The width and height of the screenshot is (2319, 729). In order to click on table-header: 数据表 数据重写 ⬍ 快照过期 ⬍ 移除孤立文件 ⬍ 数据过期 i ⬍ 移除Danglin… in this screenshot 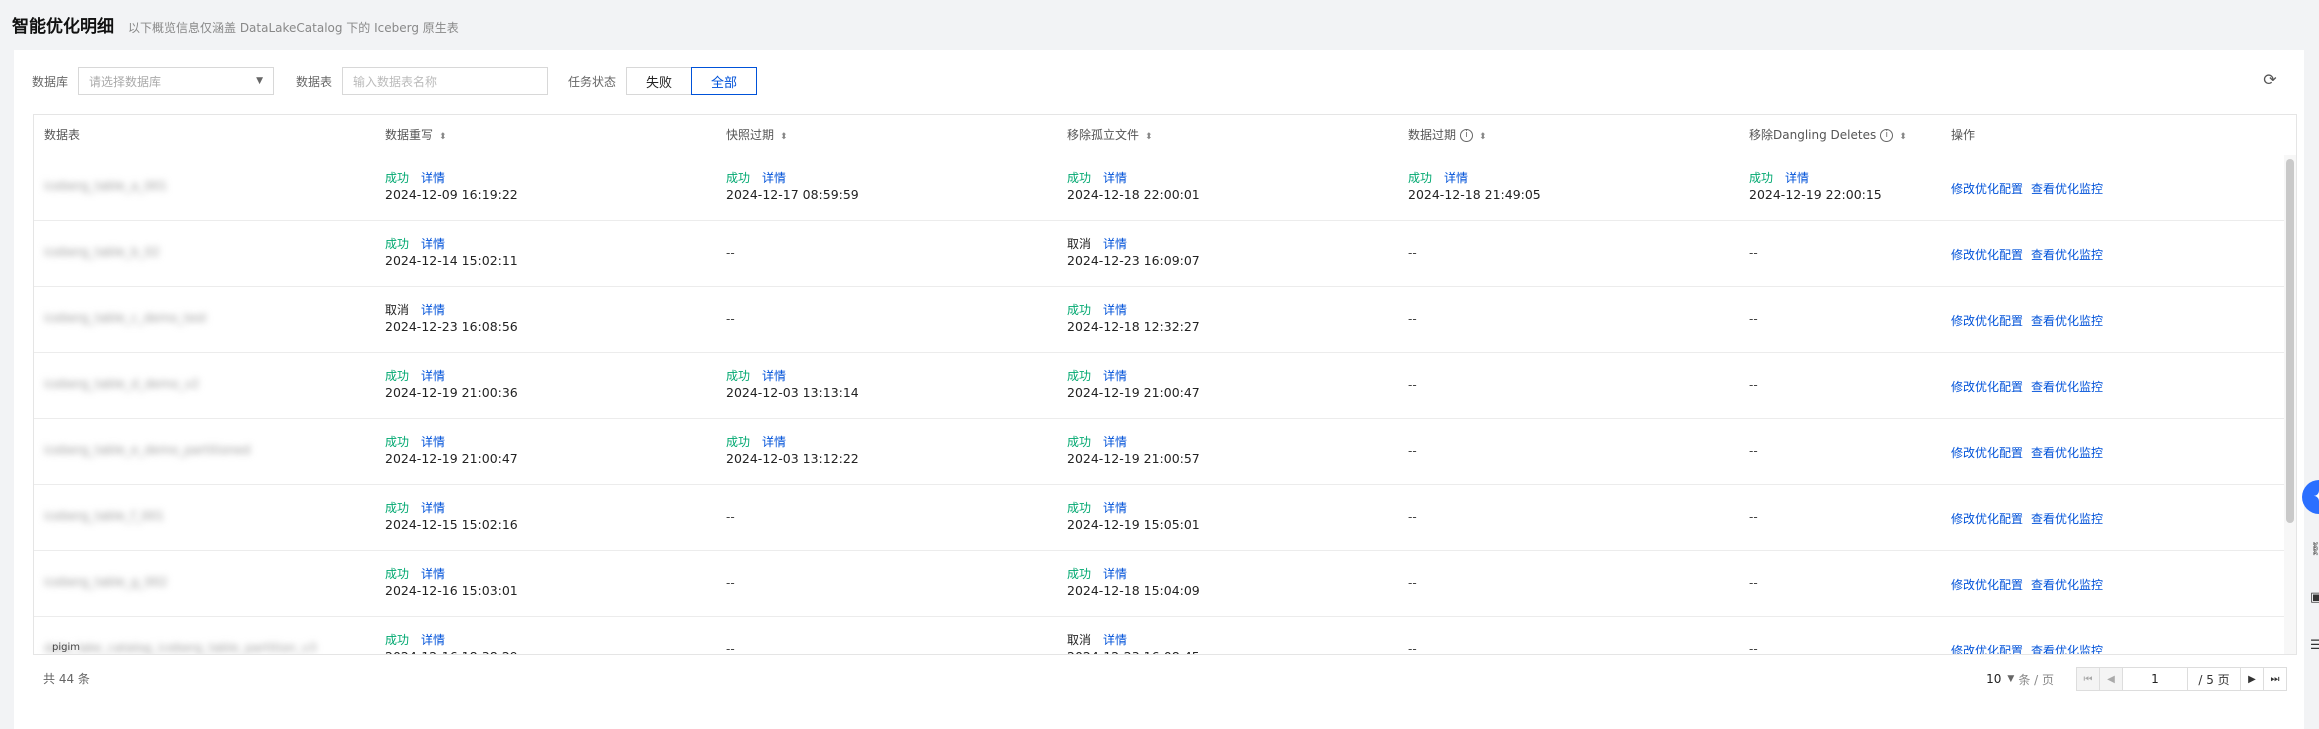, I will do `click(1165, 135)`.